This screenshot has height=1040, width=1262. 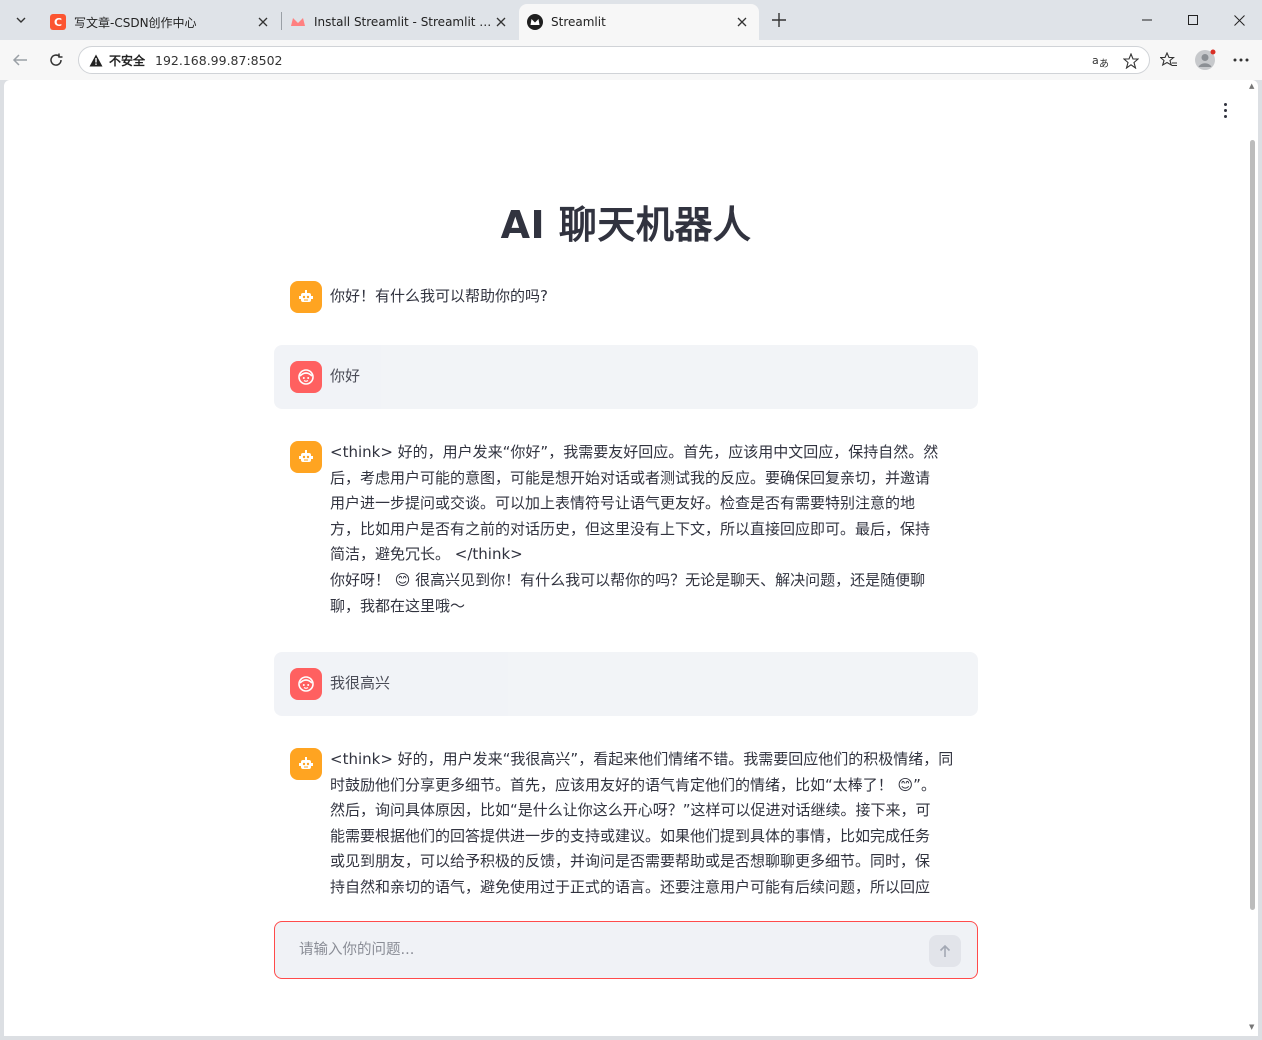 What do you see at coordinates (626, 225) in the screenshot?
I see `page-title: AI 聊天机器人` at bounding box center [626, 225].